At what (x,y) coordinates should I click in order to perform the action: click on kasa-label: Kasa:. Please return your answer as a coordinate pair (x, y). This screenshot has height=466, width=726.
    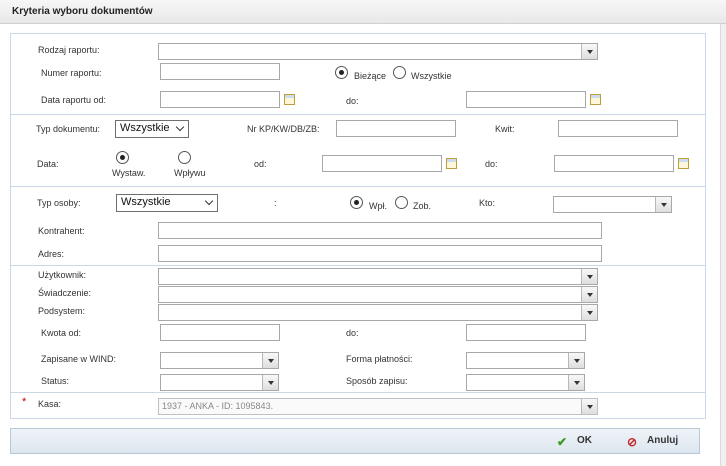
    Looking at the image, I should click on (50, 404).